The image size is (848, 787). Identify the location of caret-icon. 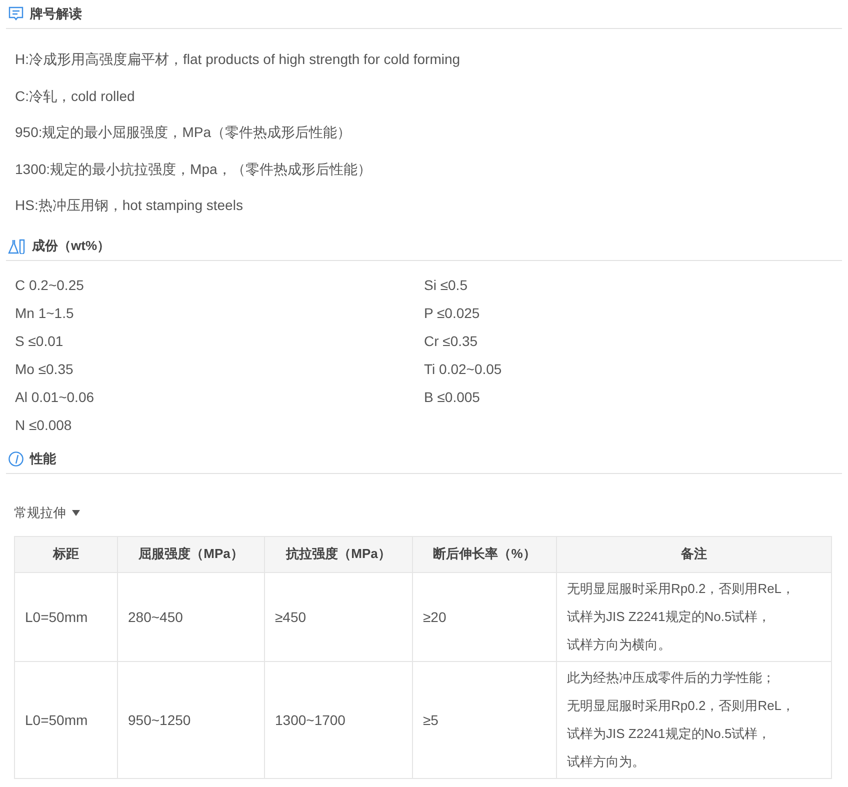
(76, 513).